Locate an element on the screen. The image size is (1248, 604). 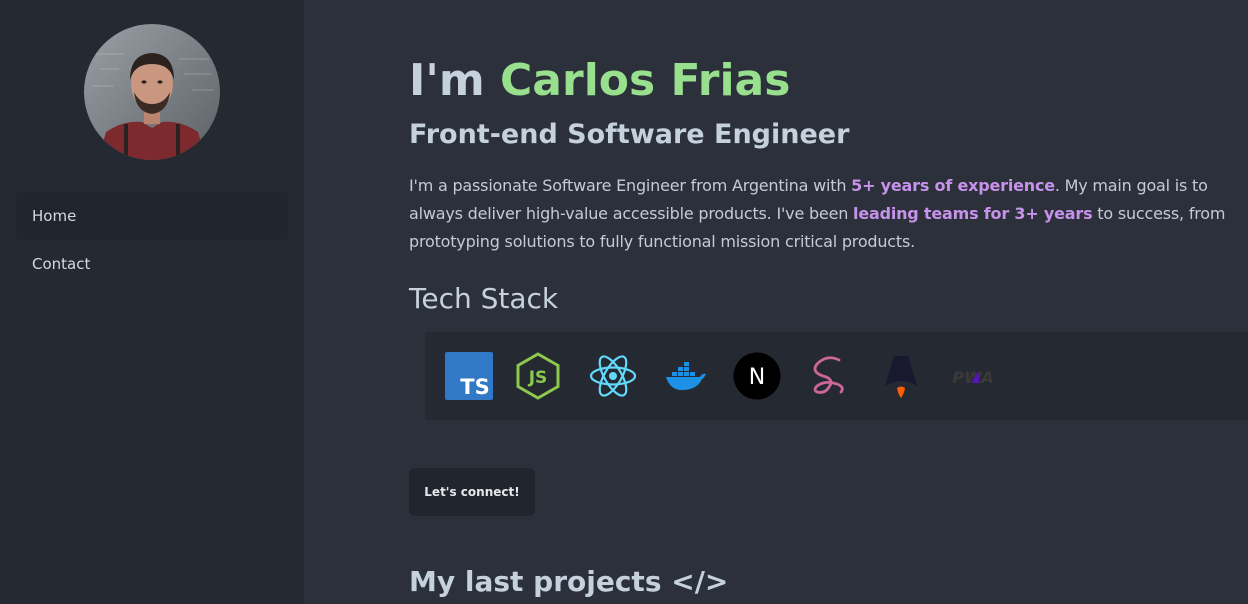
projects-title: My last projects </> is located at coordinates (569, 581).